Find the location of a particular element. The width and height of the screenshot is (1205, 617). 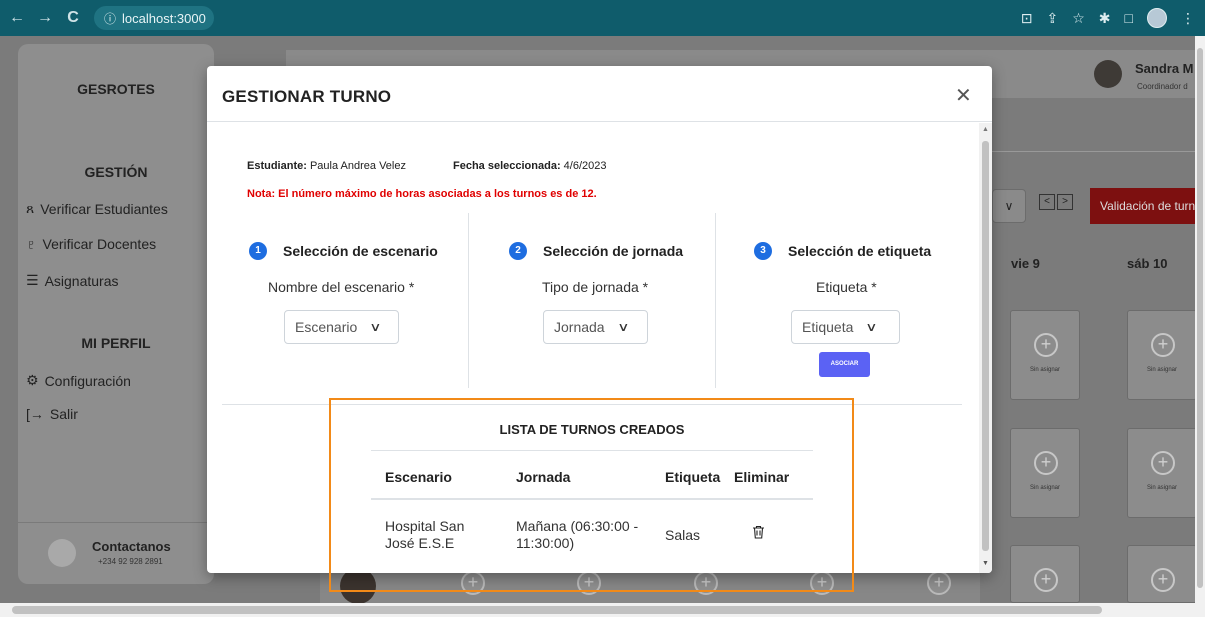

calendar-view-dropdown: ∨ is located at coordinates (1009, 206).